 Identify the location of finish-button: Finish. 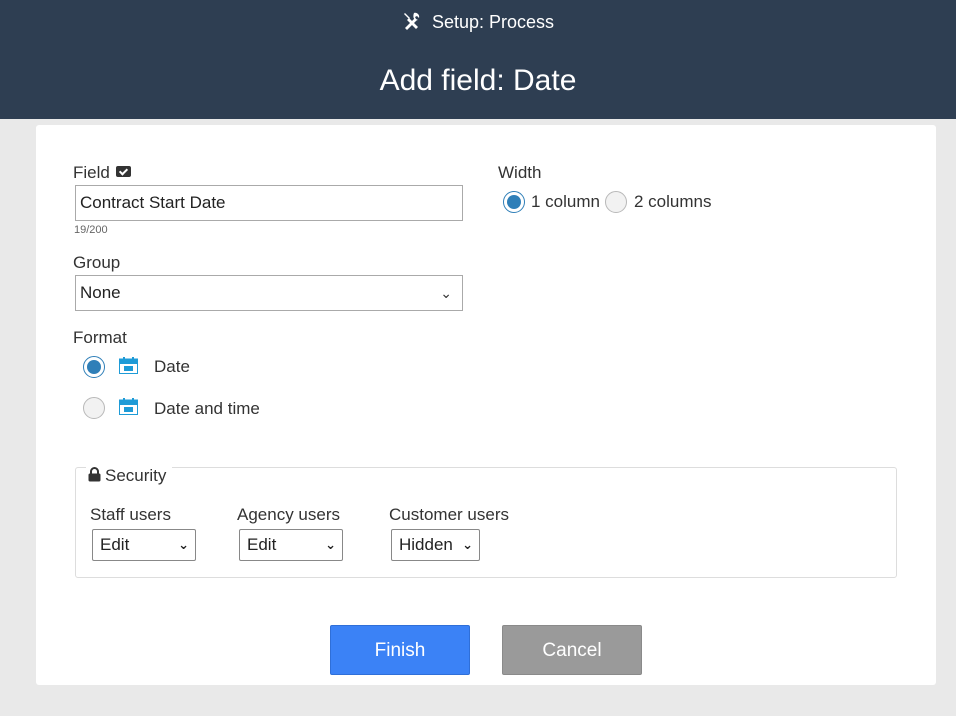
(400, 650).